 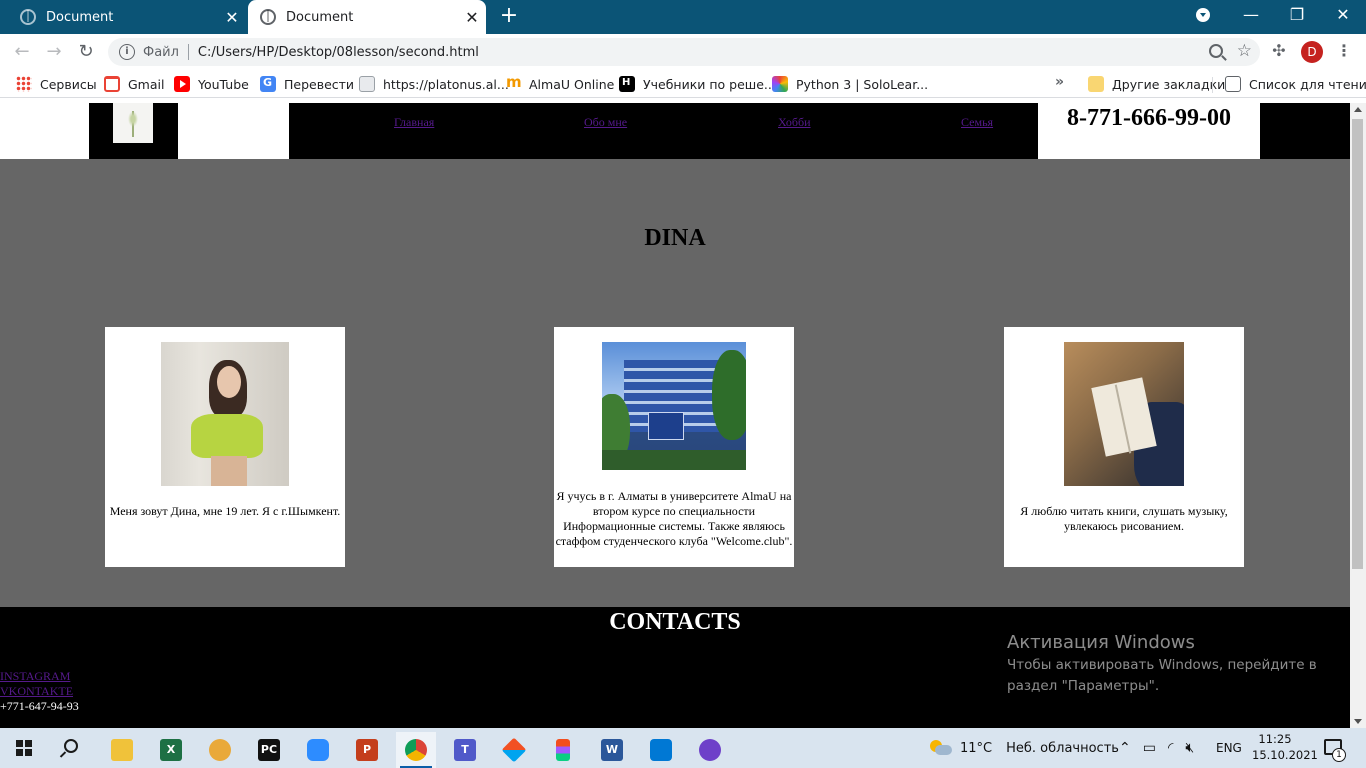 What do you see at coordinates (605, 122) in the screenshot?
I see `nav-link-about: Обо мне` at bounding box center [605, 122].